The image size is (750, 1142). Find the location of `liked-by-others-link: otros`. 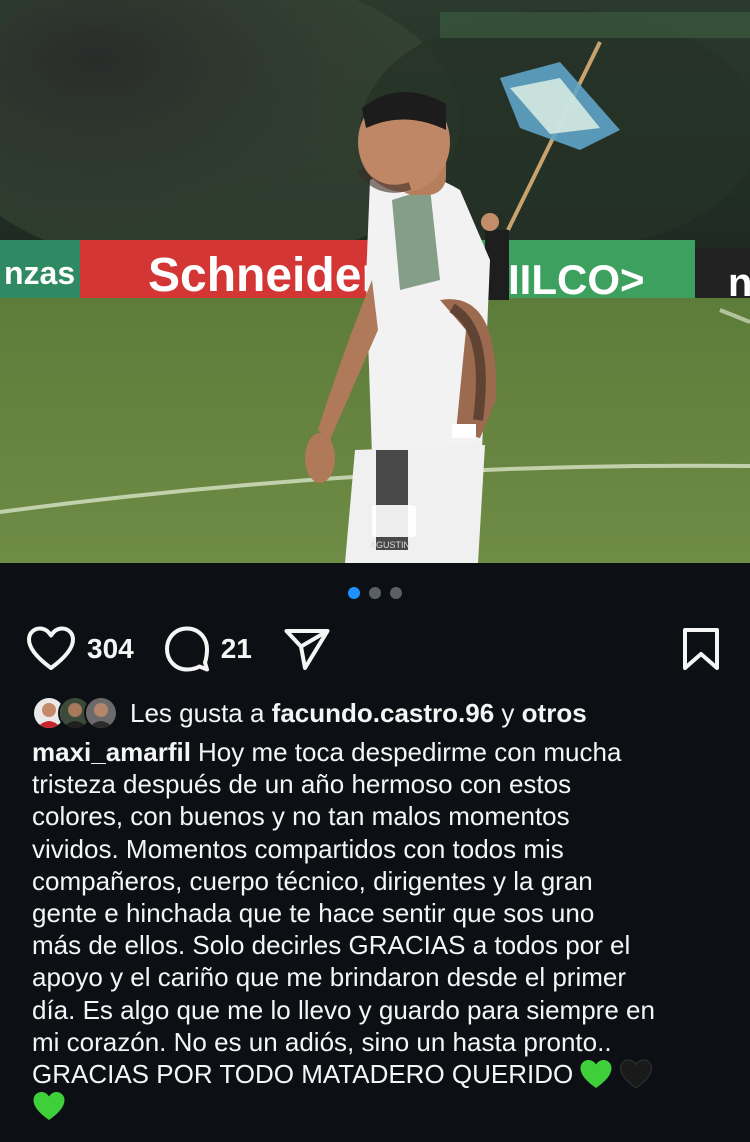

liked-by-others-link: otros is located at coordinates (554, 713).